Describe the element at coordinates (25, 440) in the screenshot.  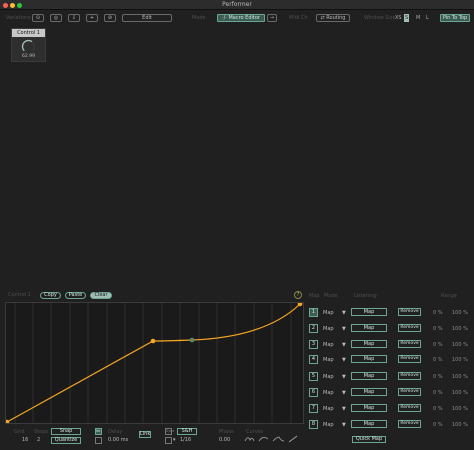
I see `grid-value: 16` at that location.